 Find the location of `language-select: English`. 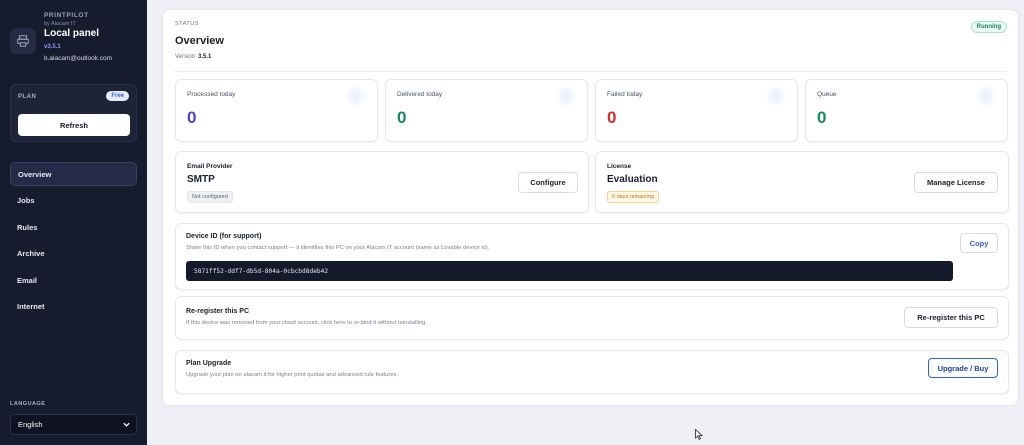

language-select: English is located at coordinates (73, 424).